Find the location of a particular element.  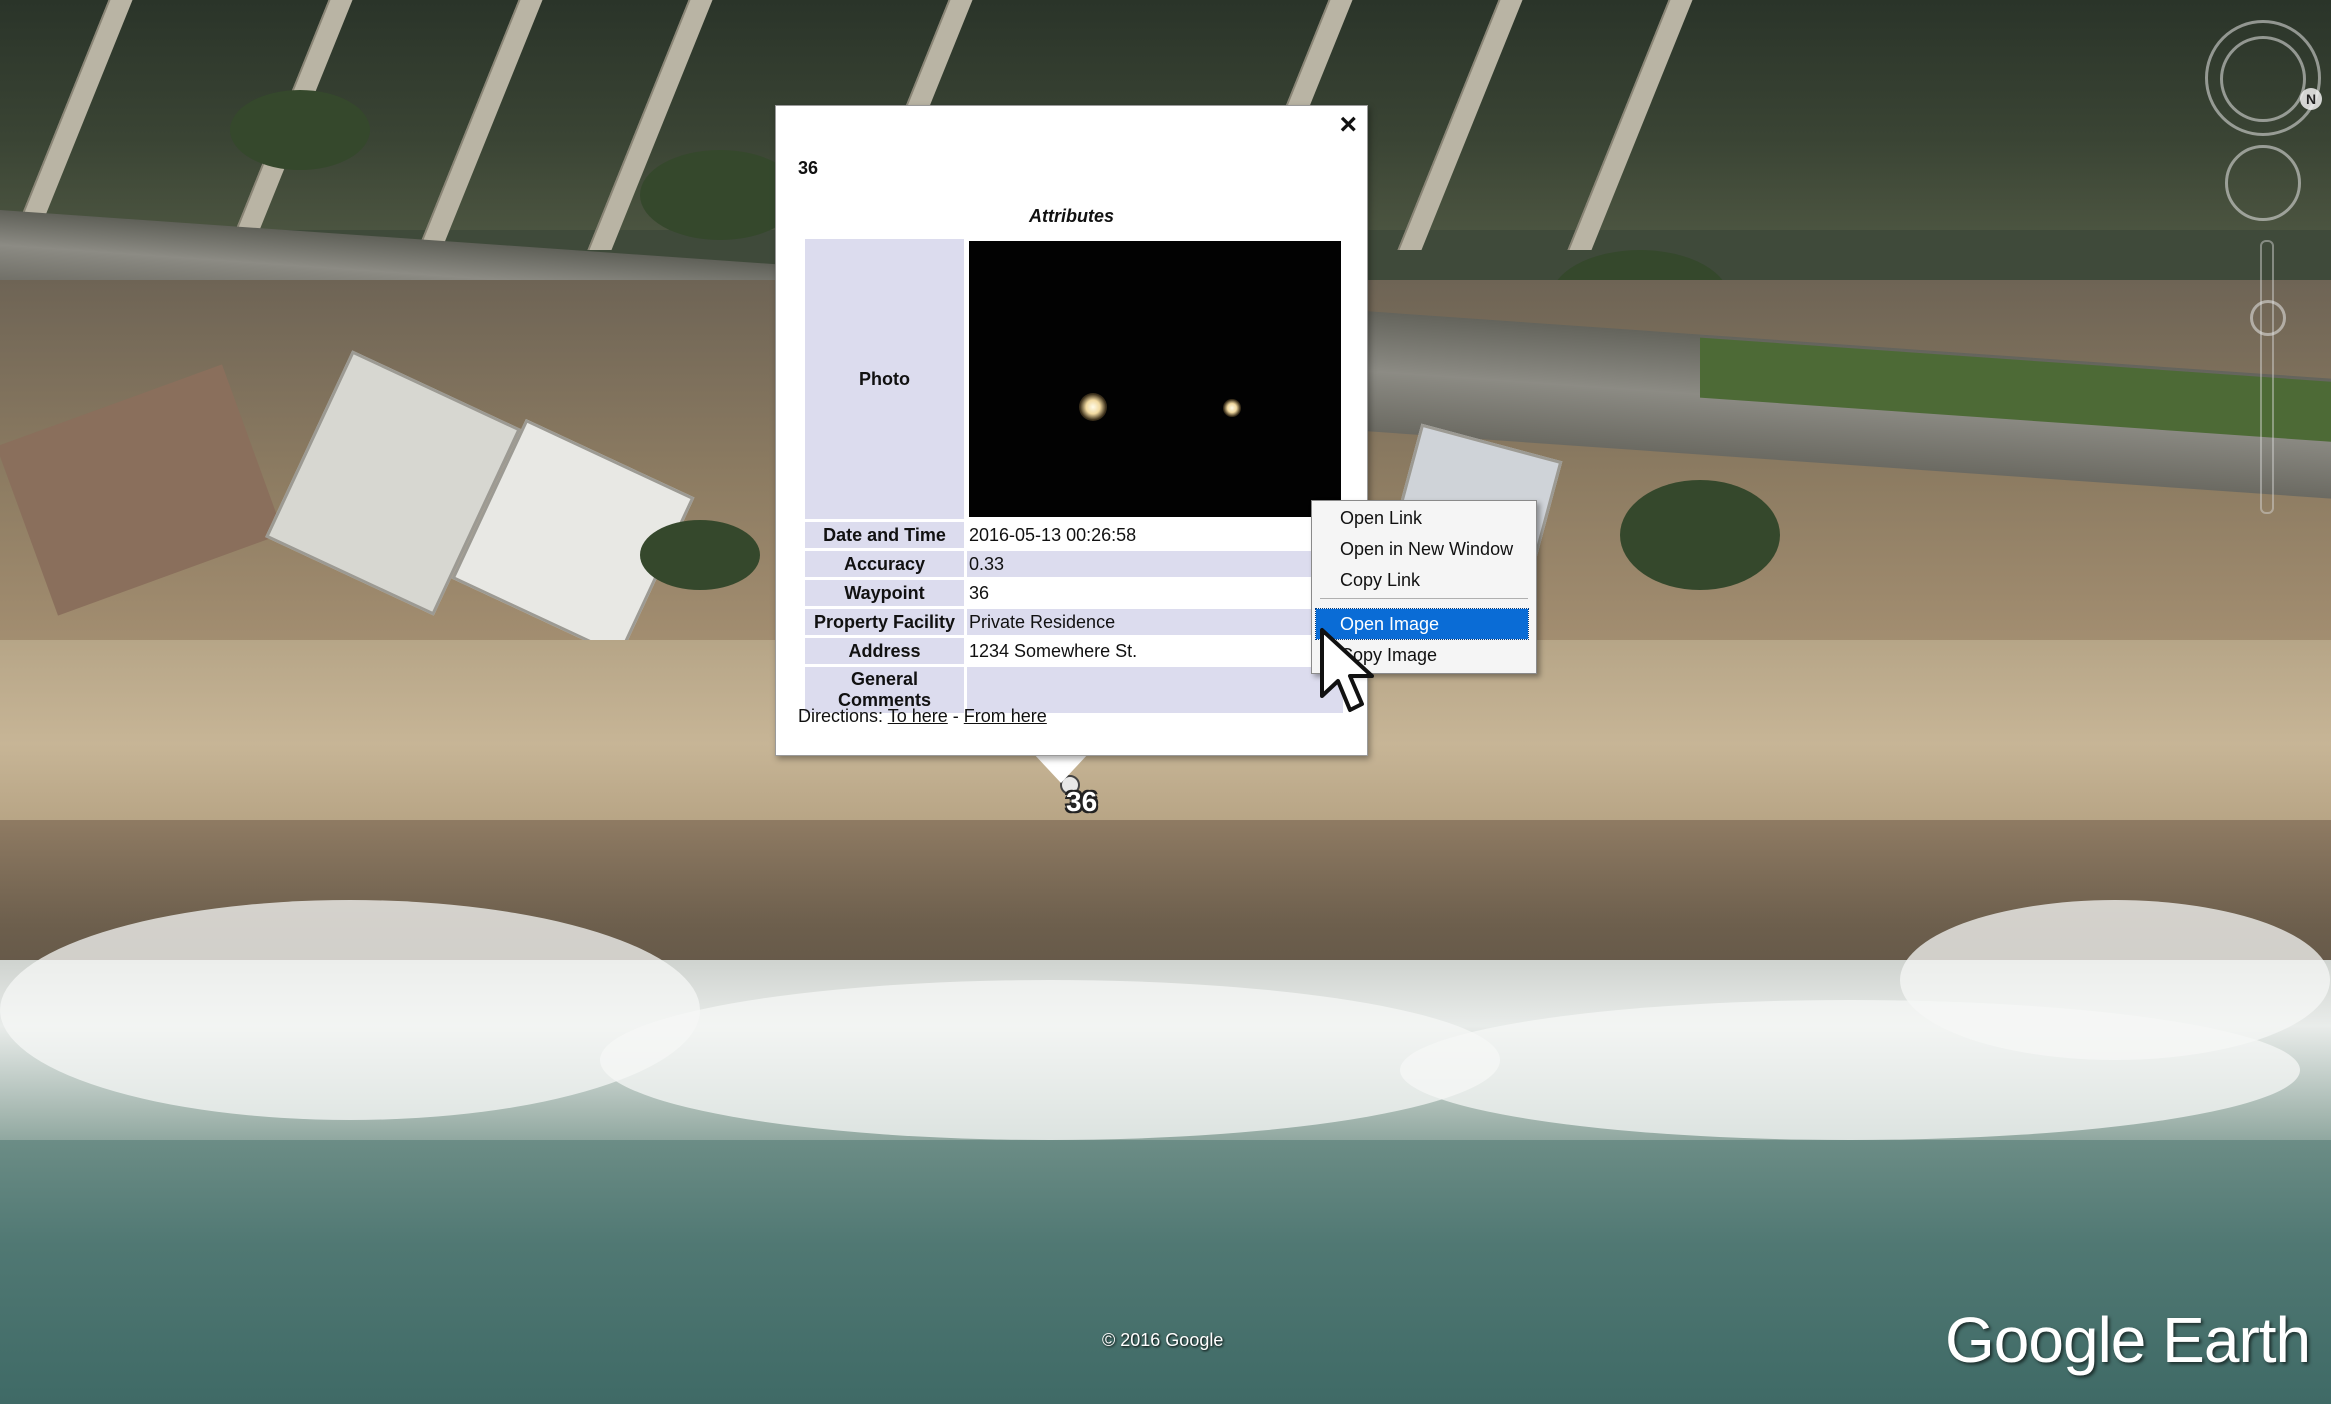

menu-item-open-link: Open Link is located at coordinates (1422, 518).